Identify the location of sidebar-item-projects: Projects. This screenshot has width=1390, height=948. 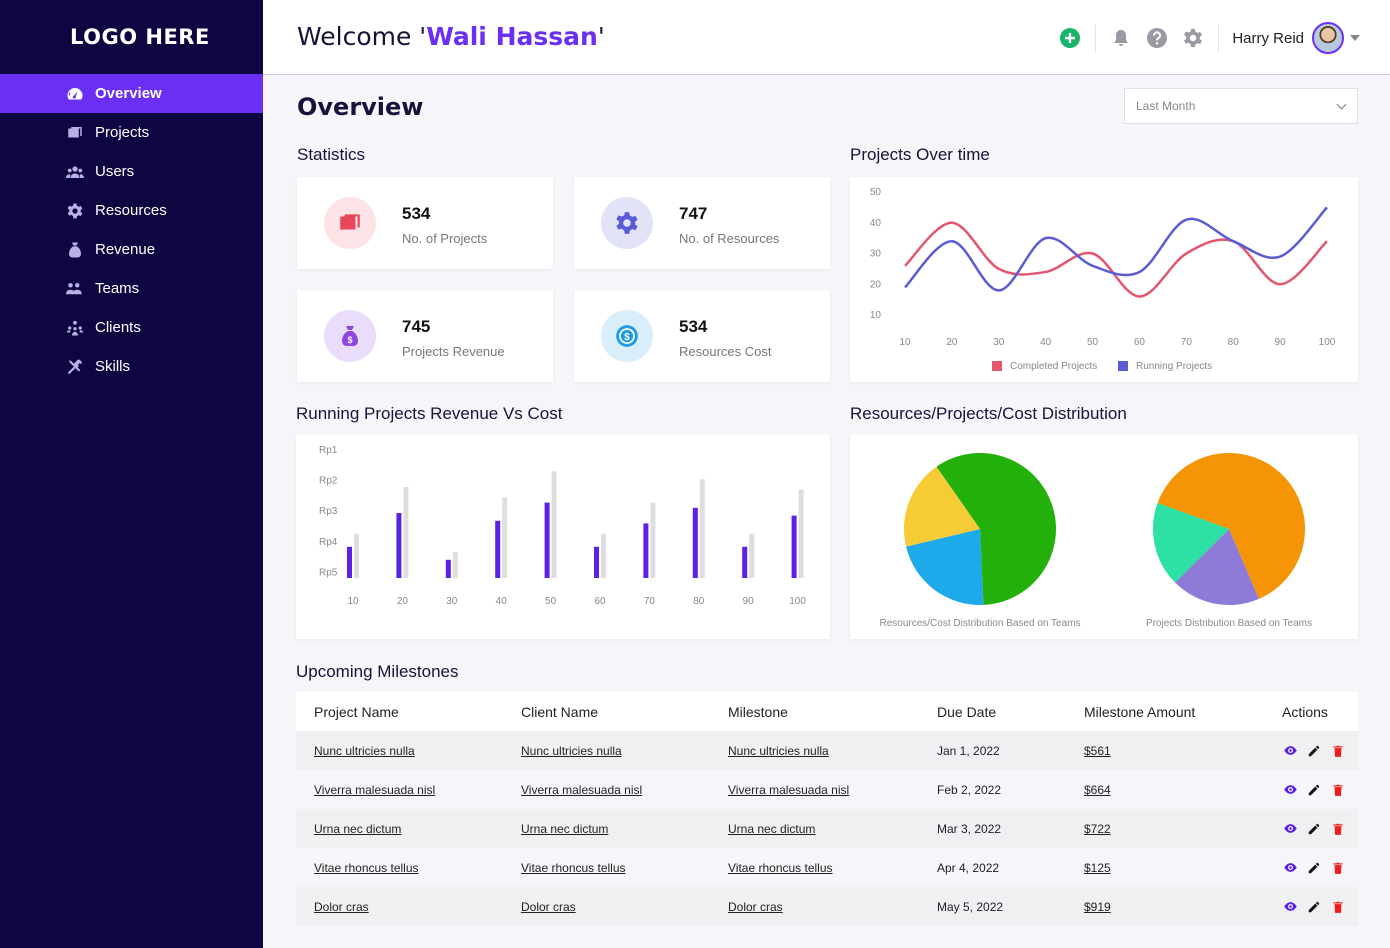
(131, 132).